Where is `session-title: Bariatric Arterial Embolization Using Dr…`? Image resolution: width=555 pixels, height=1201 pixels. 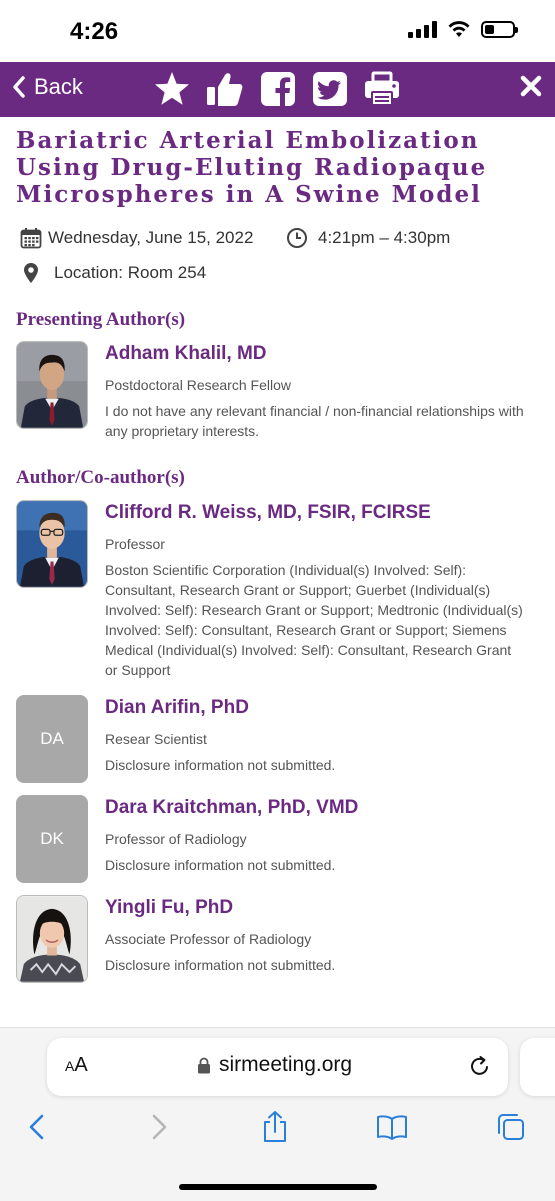
session-title: Bariatric Arterial Embolization Using Dr… is located at coordinates (278, 167).